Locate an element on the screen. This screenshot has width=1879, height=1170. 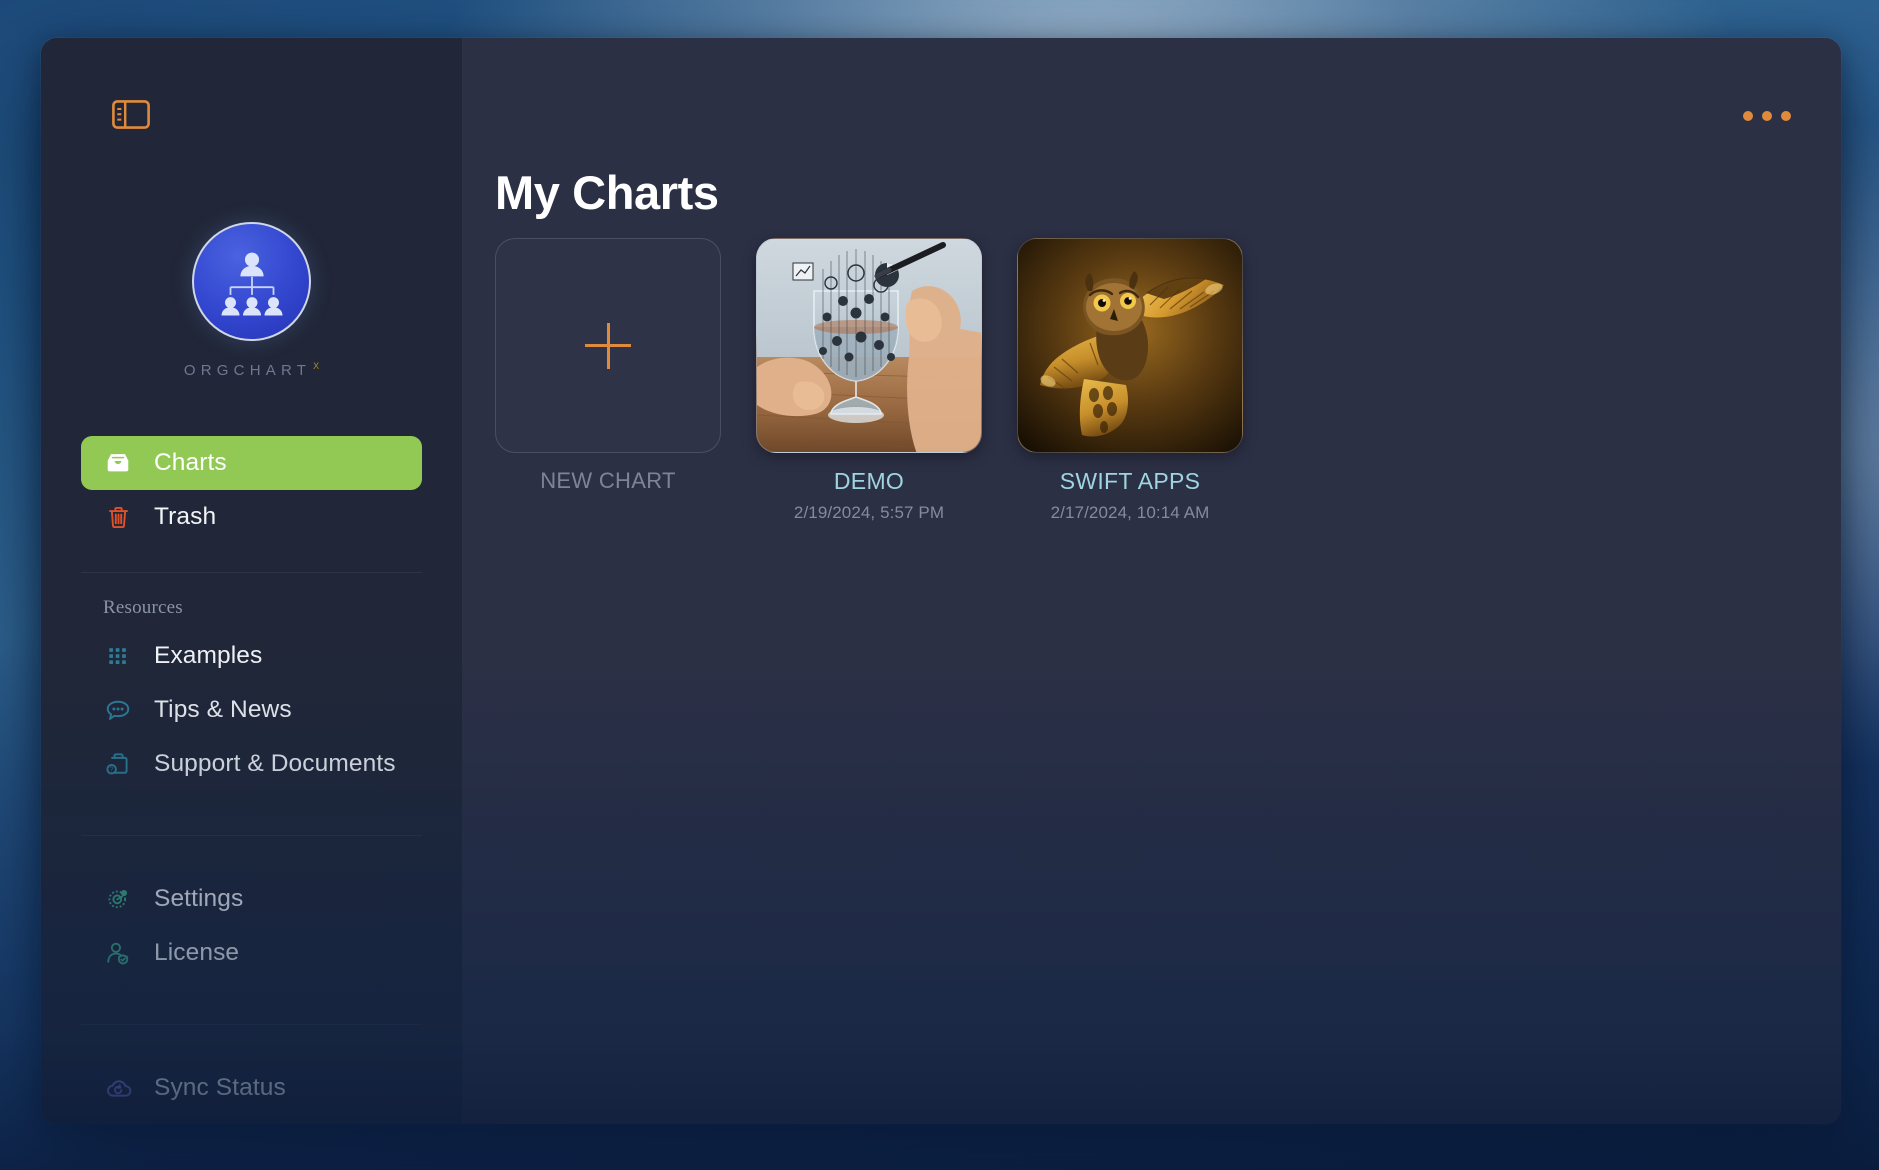
owl-illustration is located at coordinates (1130, 345).